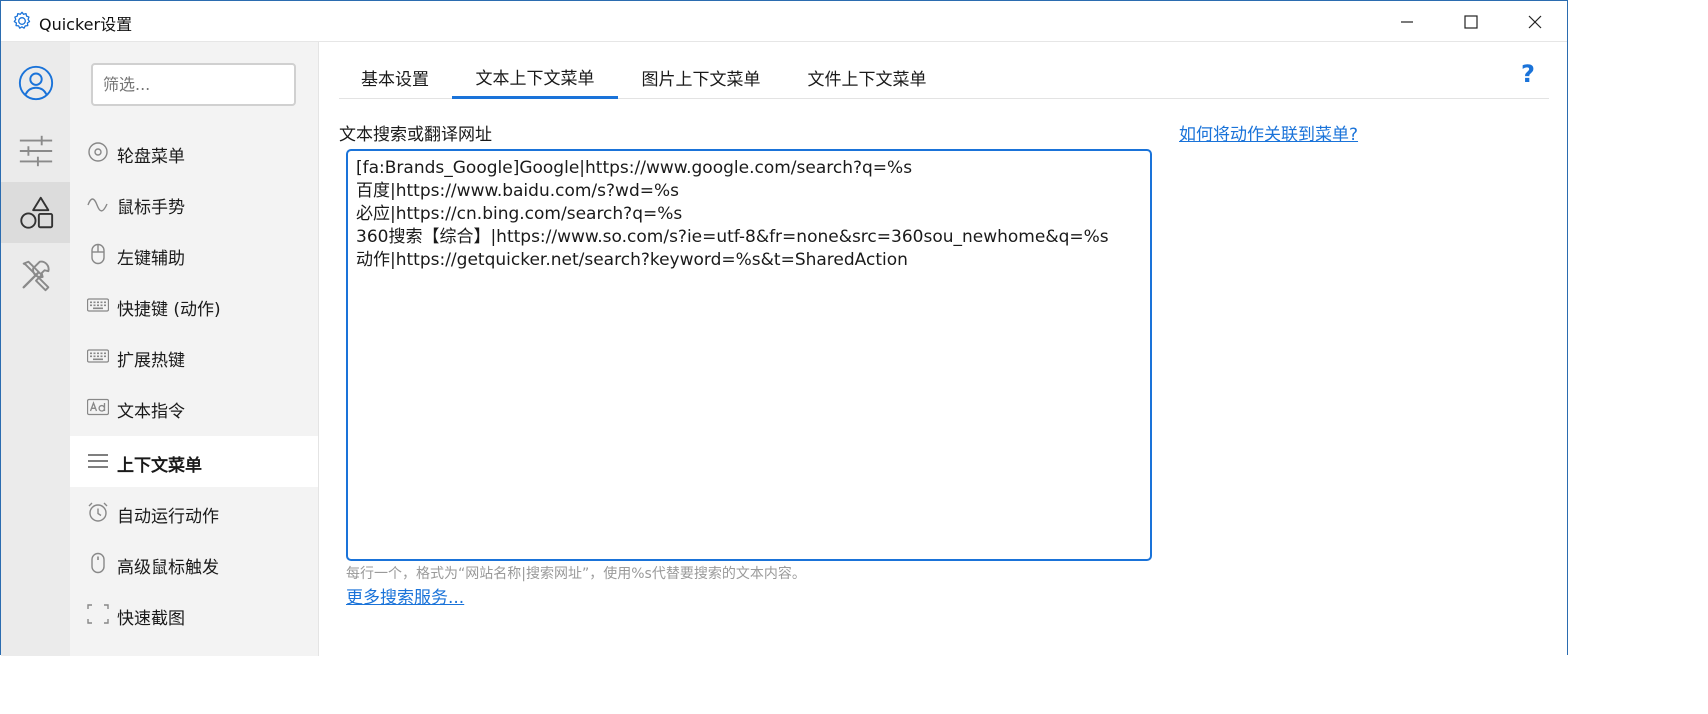  I want to click on menu-item-wheel: 轮盘菜单, so click(194, 152).